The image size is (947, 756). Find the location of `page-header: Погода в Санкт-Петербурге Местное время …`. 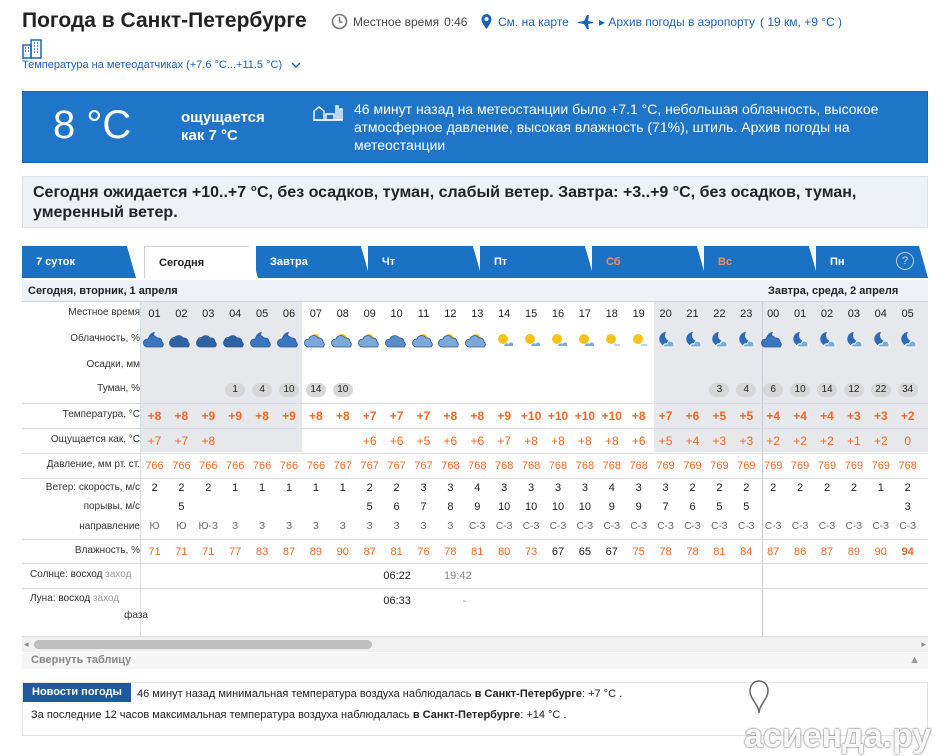

page-header: Погода в Санкт-Петербурге Местное время … is located at coordinates (473, 40).